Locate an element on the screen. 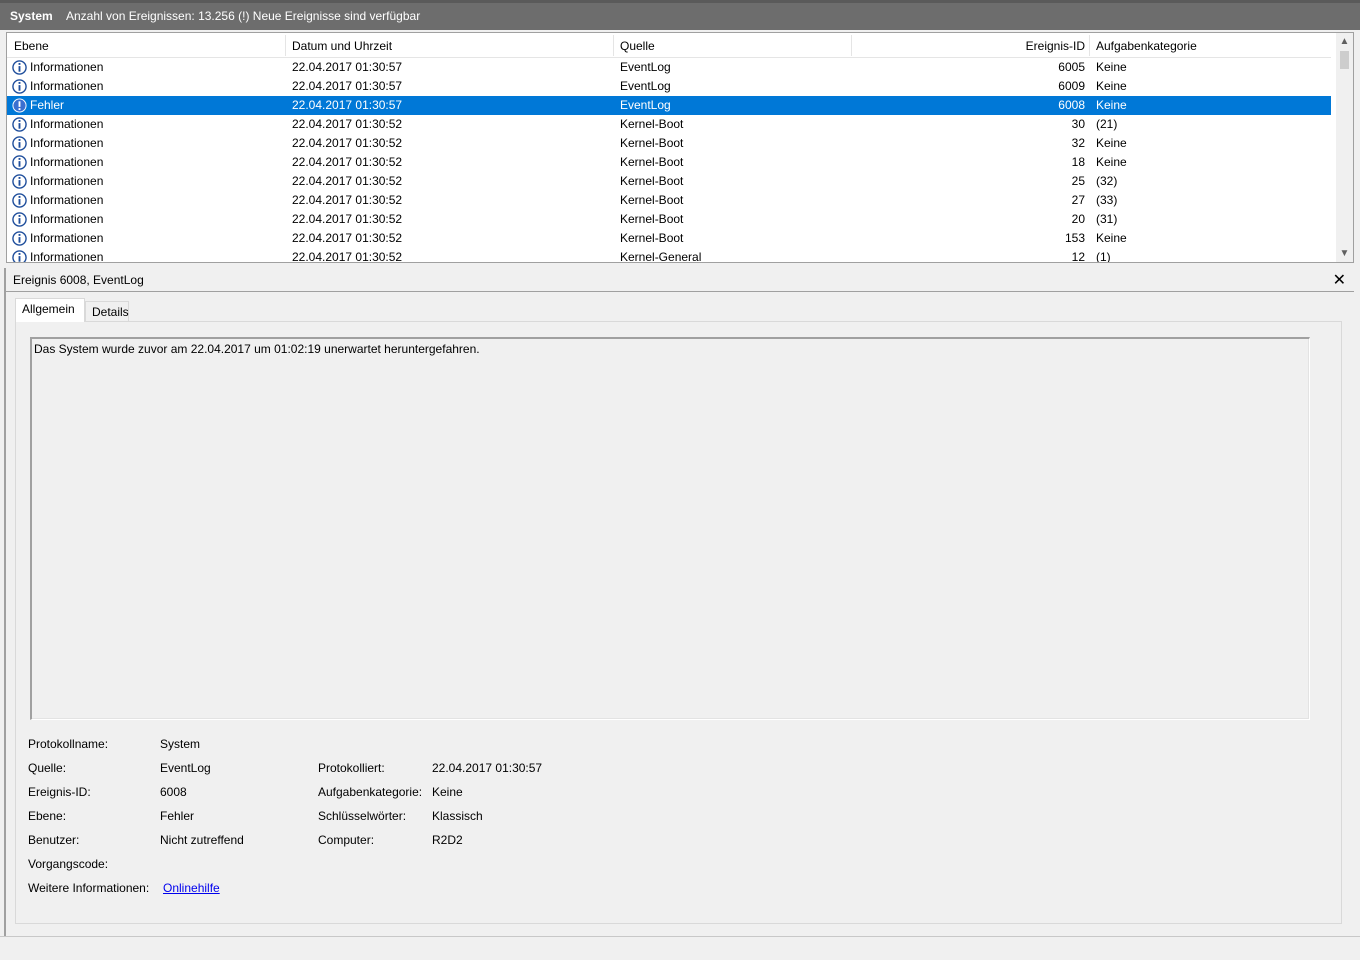 The height and width of the screenshot is (960, 1360). label-more-info: Weitere Informationen: is located at coordinates (89, 888).